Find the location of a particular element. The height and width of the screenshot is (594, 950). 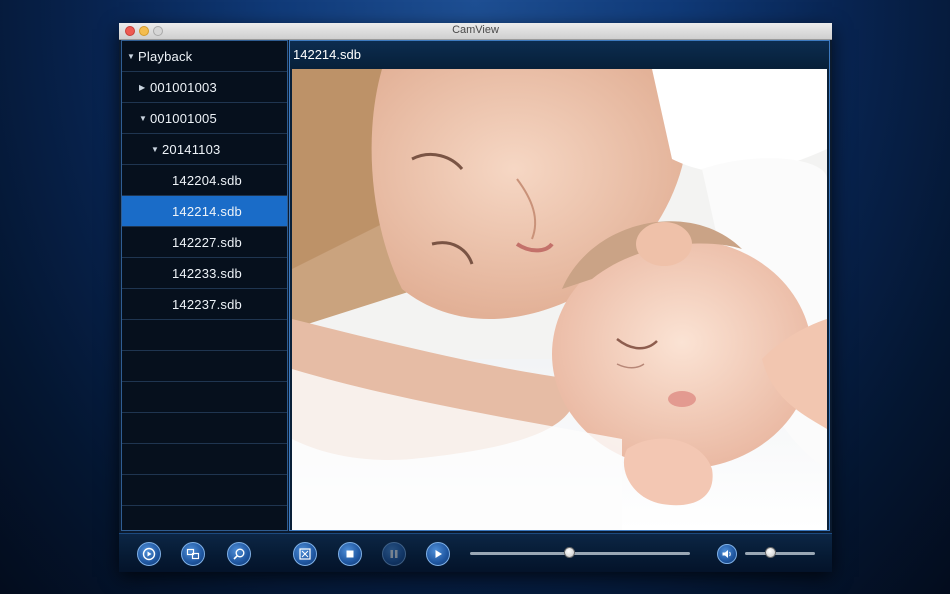

search-icon is located at coordinates (239, 554).